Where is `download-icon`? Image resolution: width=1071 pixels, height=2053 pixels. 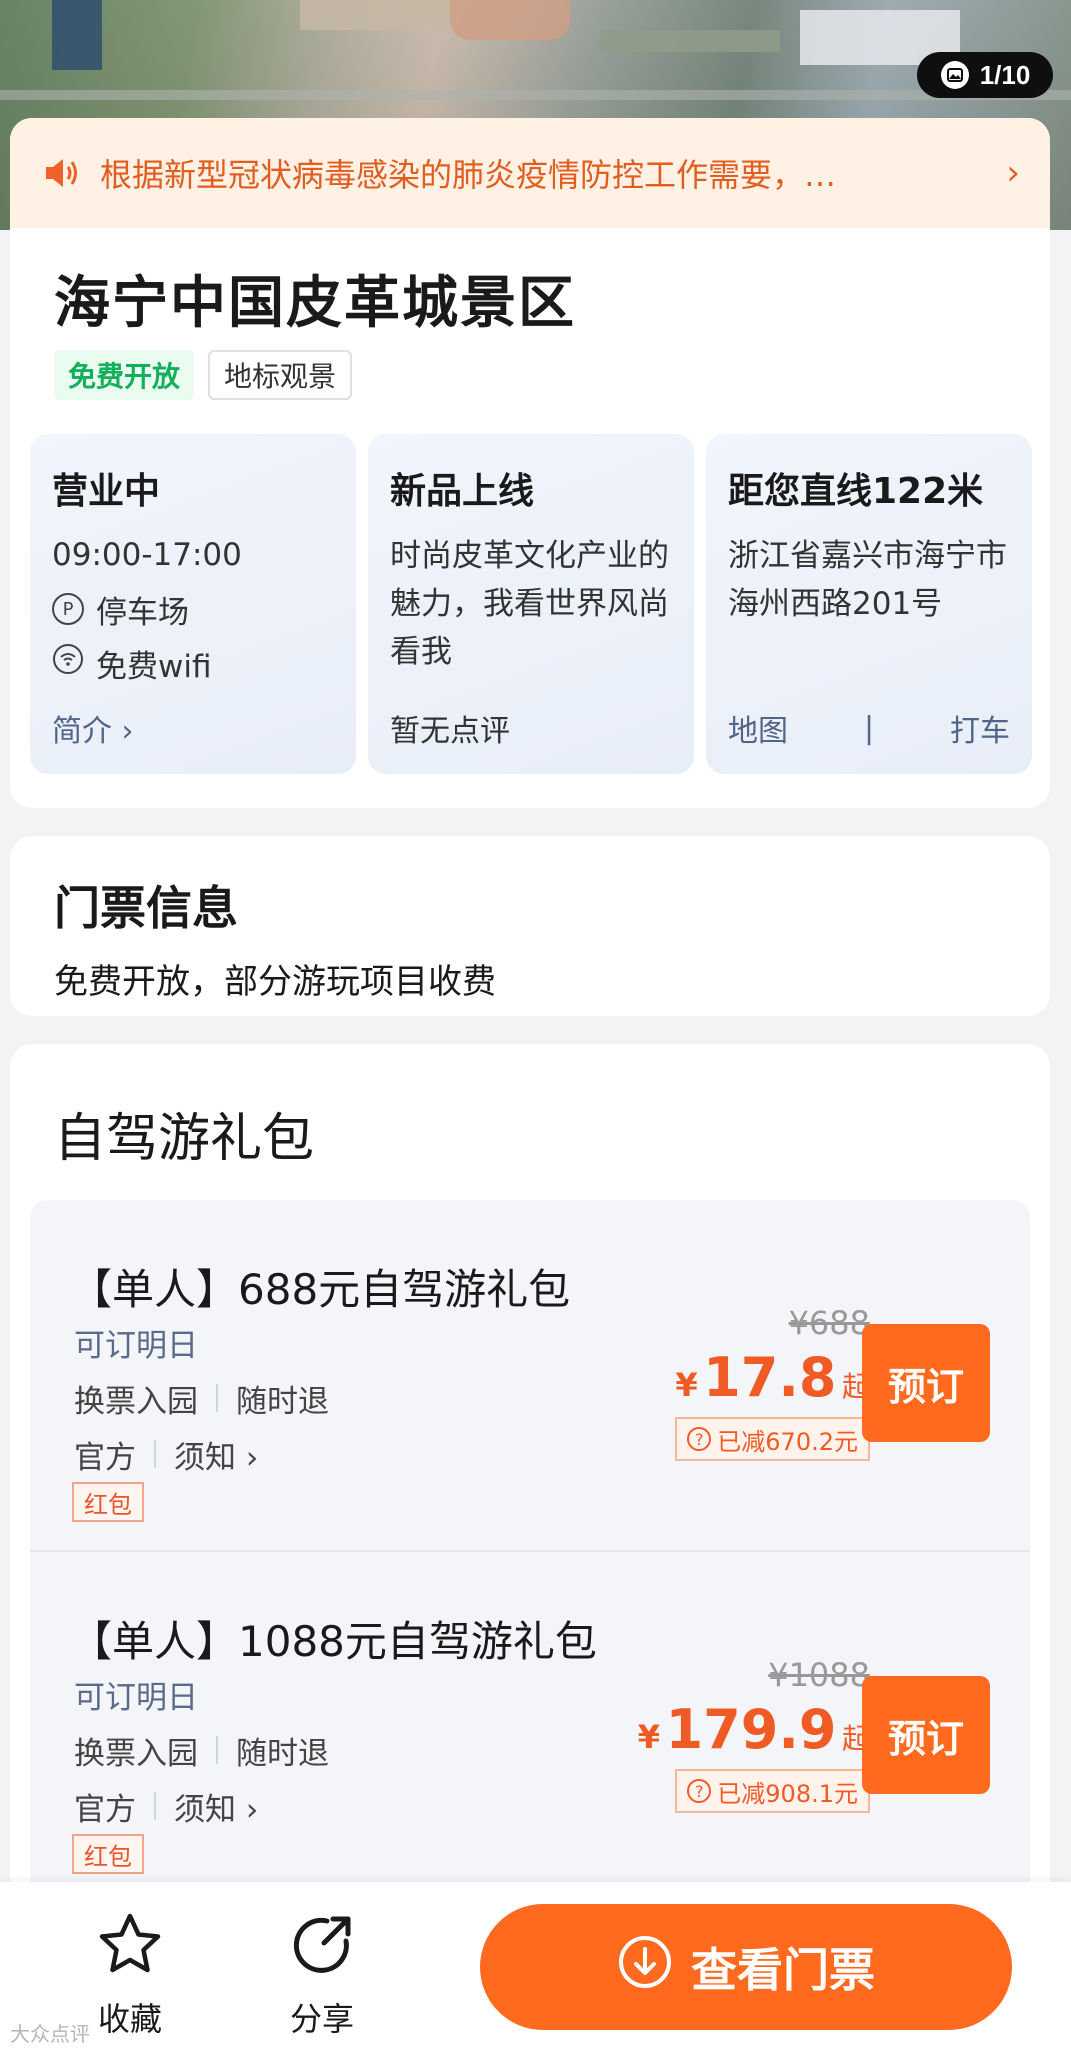
download-icon is located at coordinates (645, 1967).